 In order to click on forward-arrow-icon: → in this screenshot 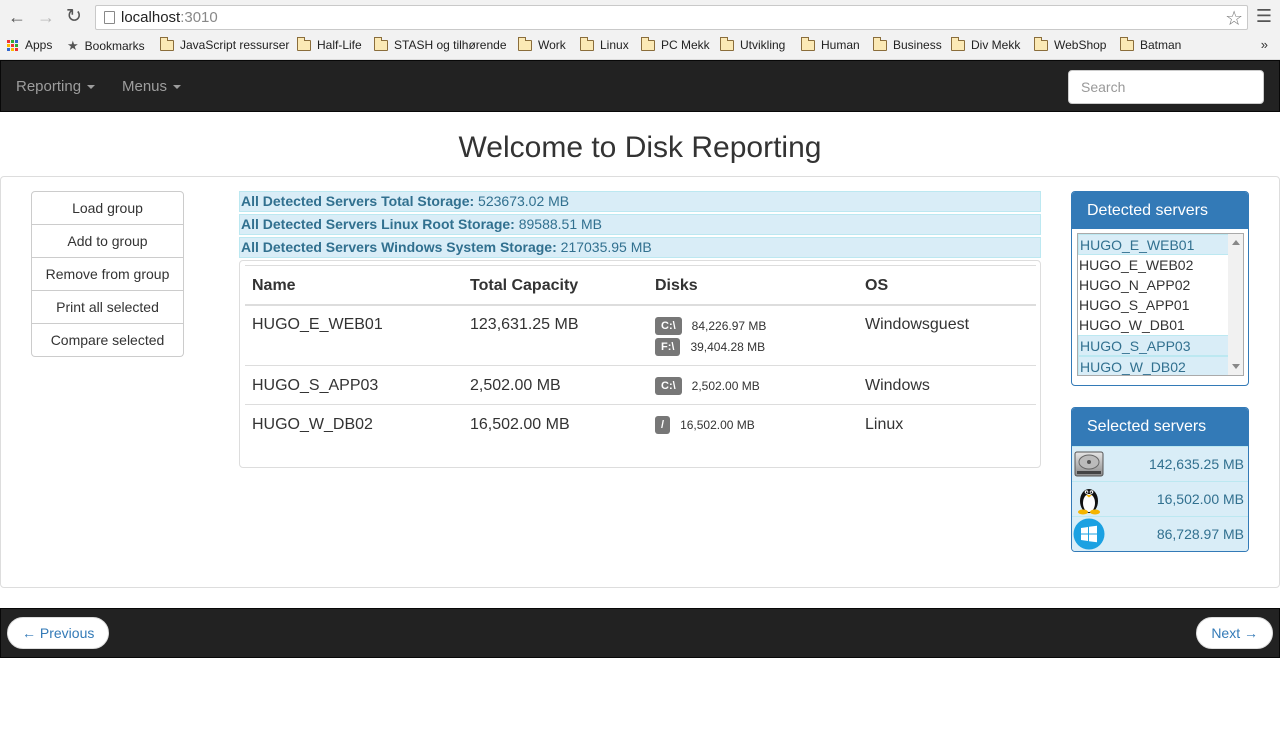, I will do `click(46, 17)`.